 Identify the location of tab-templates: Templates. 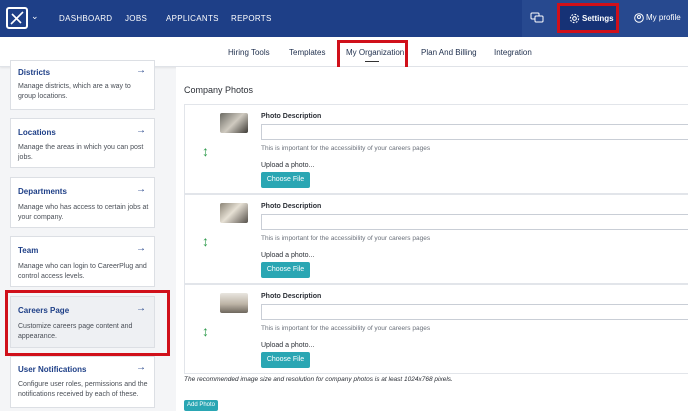
(307, 52).